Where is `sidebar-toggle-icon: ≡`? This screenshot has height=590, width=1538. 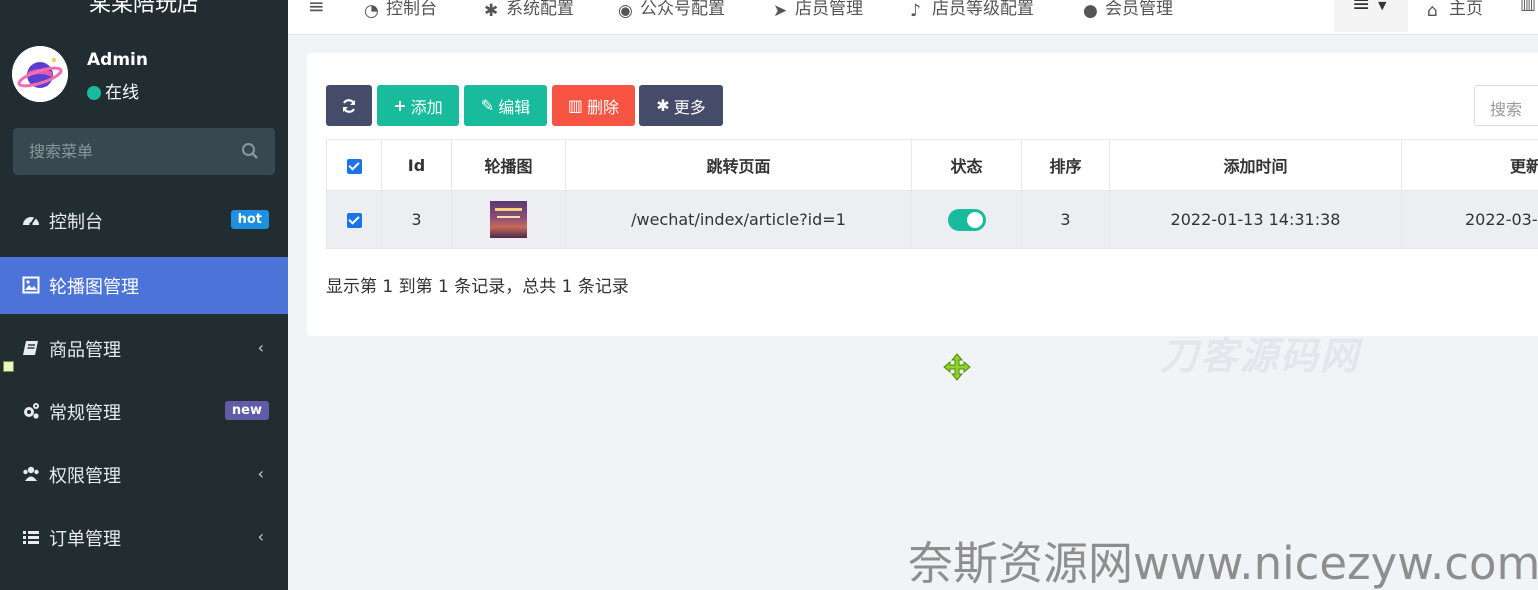 sidebar-toggle-icon: ≡ is located at coordinates (316, 9).